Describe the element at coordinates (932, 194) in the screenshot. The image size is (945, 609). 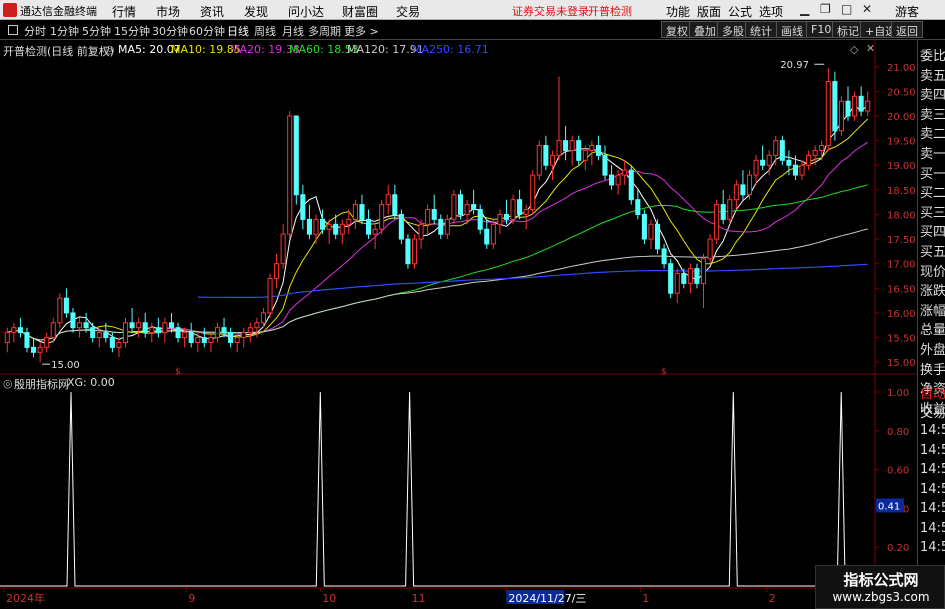
I see `quote-label: 买二` at that location.